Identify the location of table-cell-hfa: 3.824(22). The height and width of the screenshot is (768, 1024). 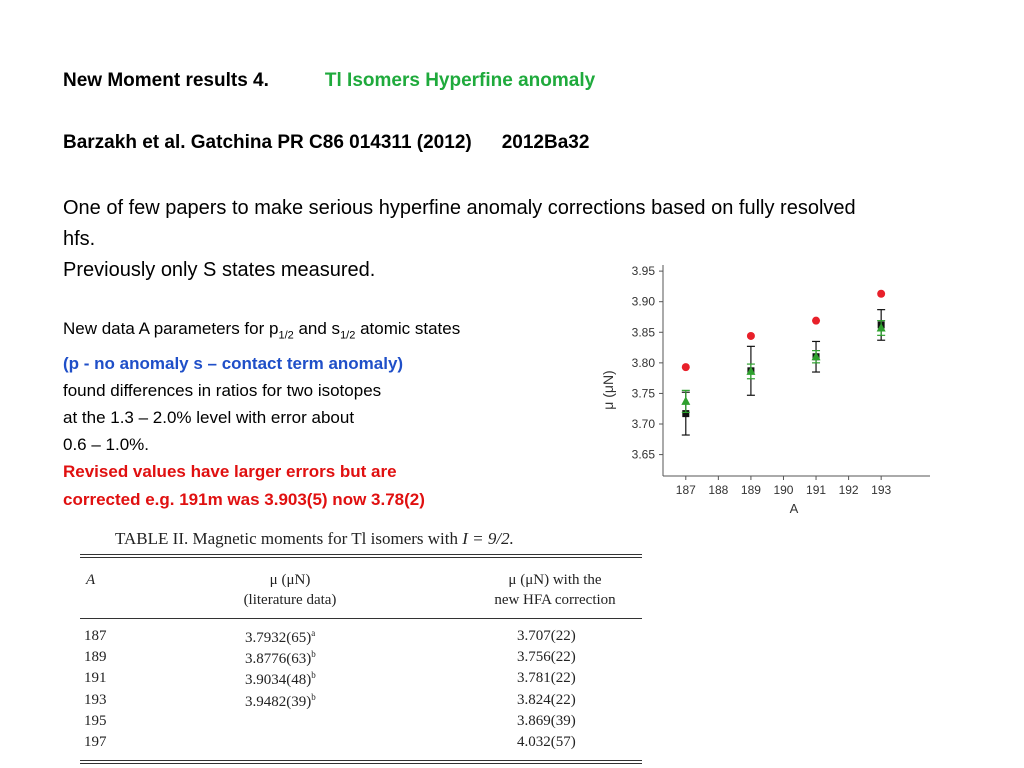
(546, 699).